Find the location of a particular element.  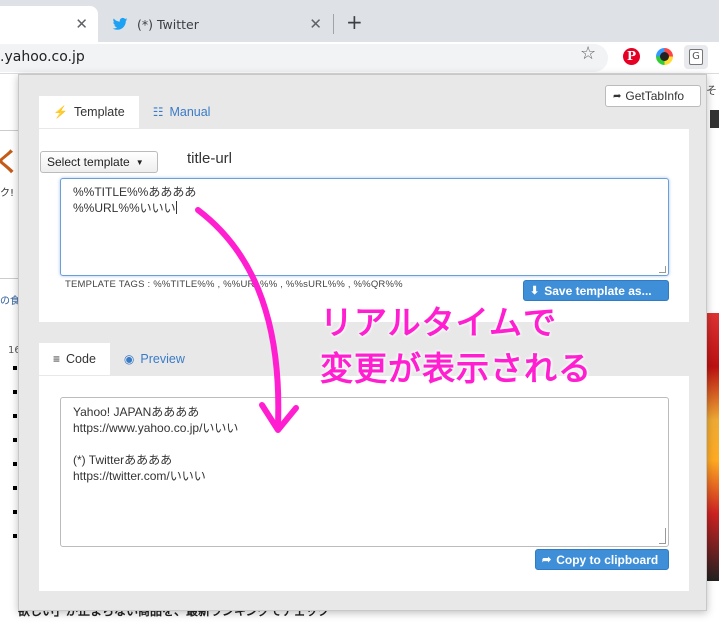

twitter-icon is located at coordinates (120, 23).